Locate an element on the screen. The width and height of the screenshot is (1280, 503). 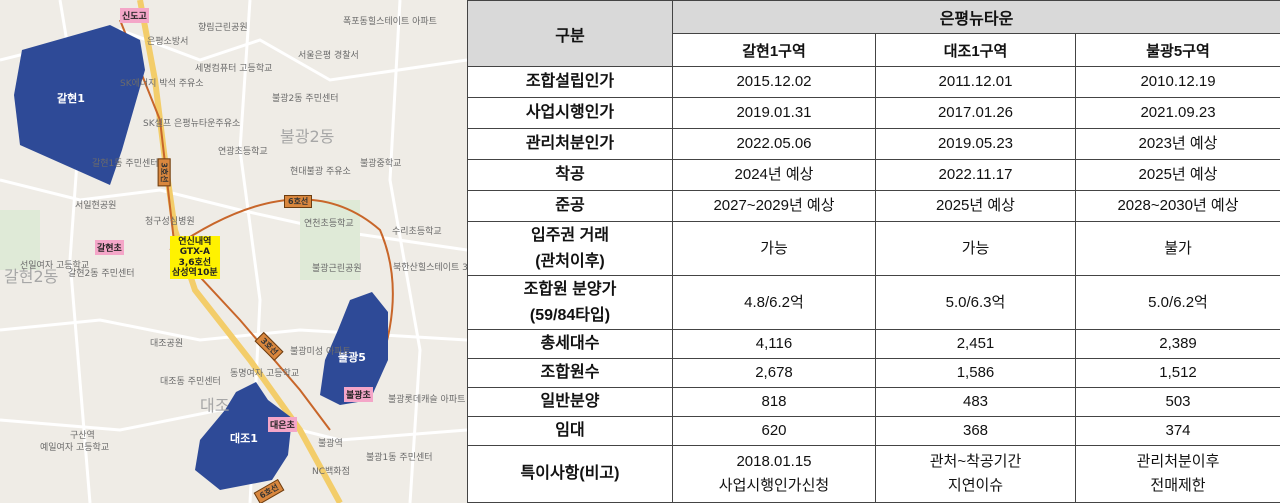
place-label: 대조동 주민센터 is located at coordinates (190, 382).